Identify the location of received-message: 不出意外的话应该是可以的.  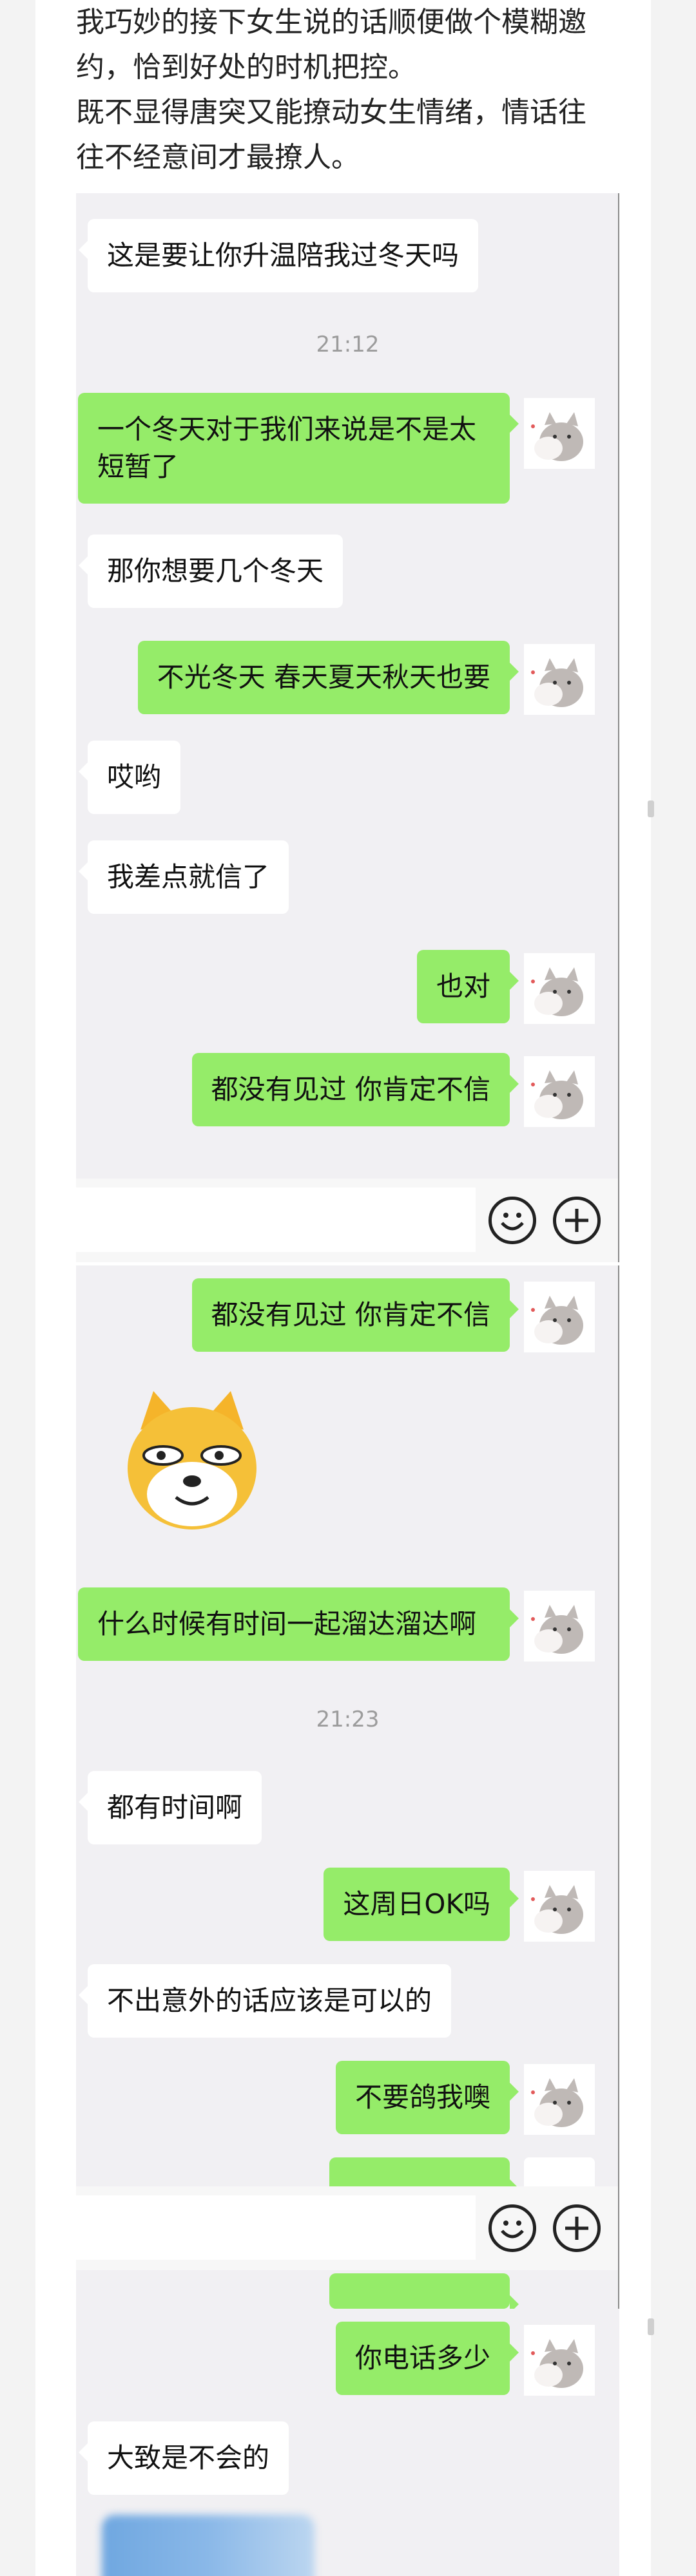
(265, 2001).